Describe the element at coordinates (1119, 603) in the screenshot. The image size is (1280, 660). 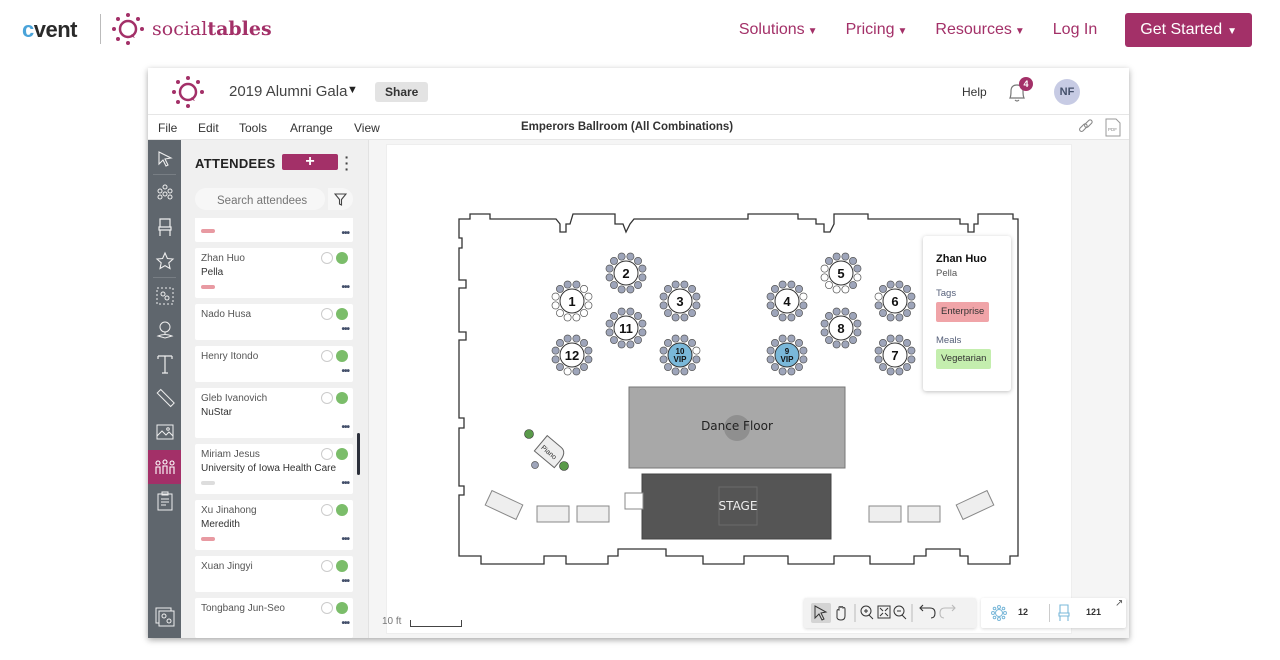
I see `expand-icon: ↗` at that location.